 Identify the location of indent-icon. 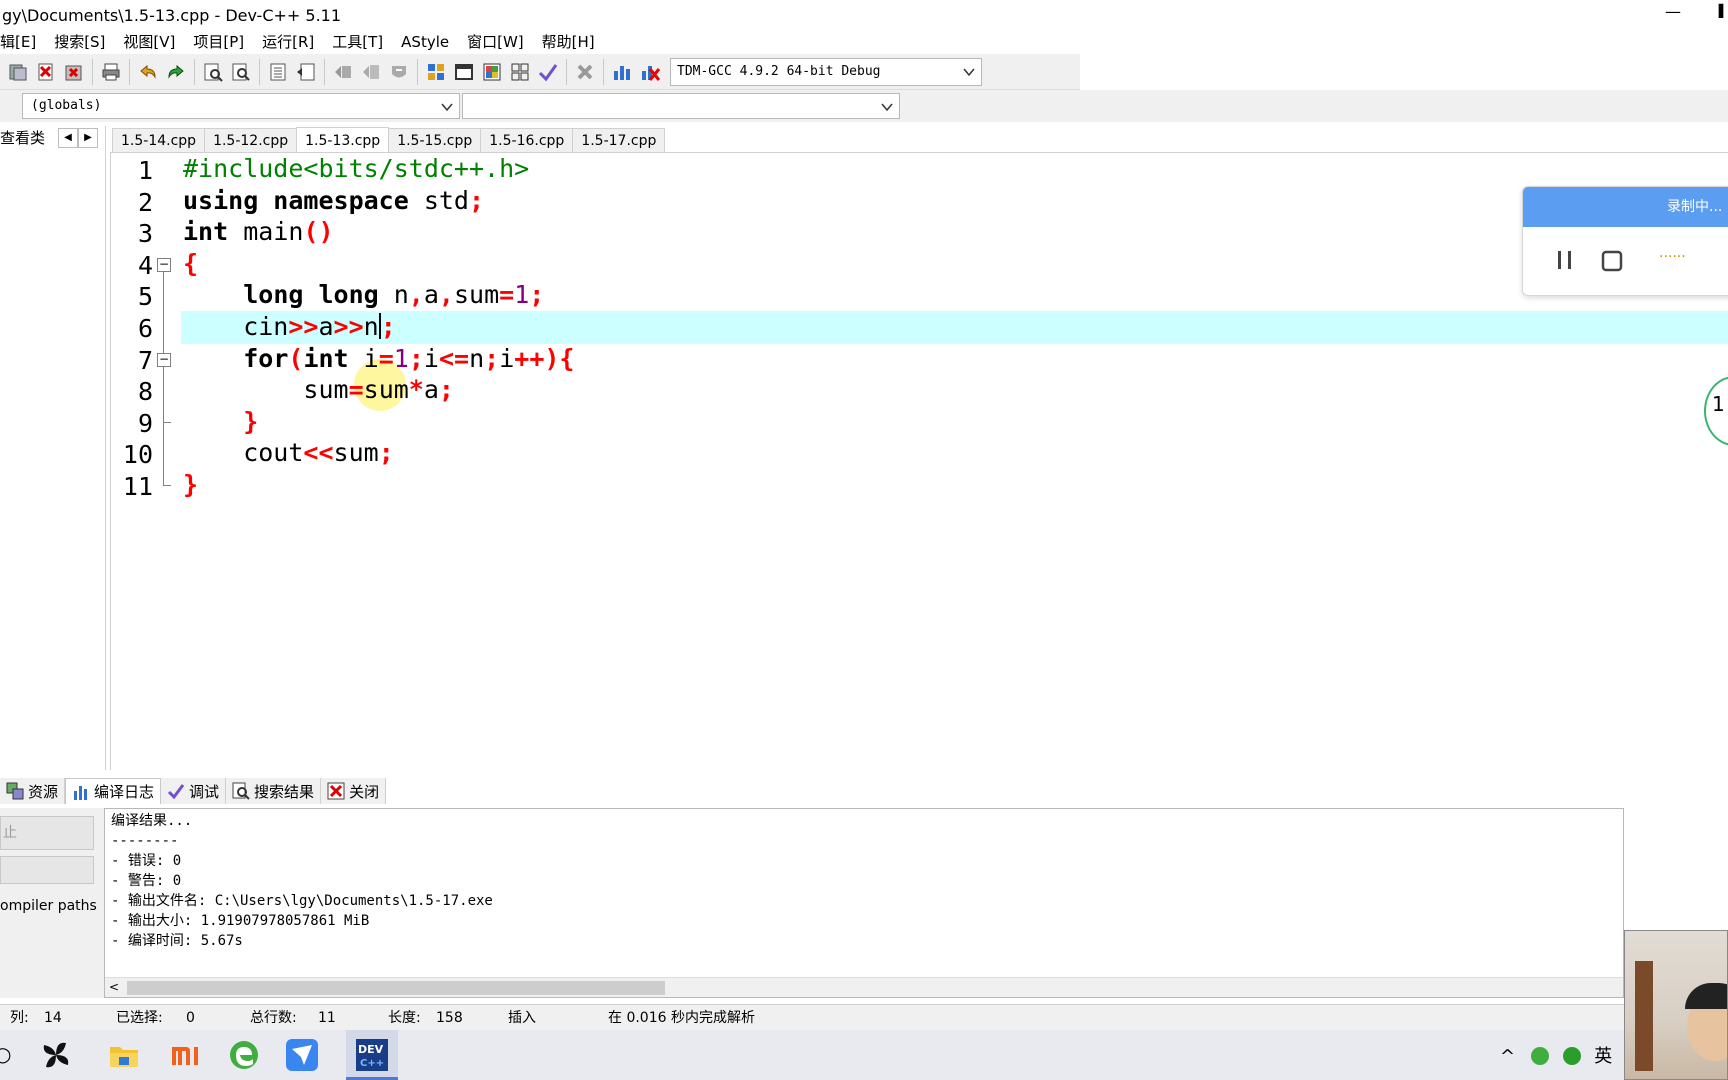
(278, 72).